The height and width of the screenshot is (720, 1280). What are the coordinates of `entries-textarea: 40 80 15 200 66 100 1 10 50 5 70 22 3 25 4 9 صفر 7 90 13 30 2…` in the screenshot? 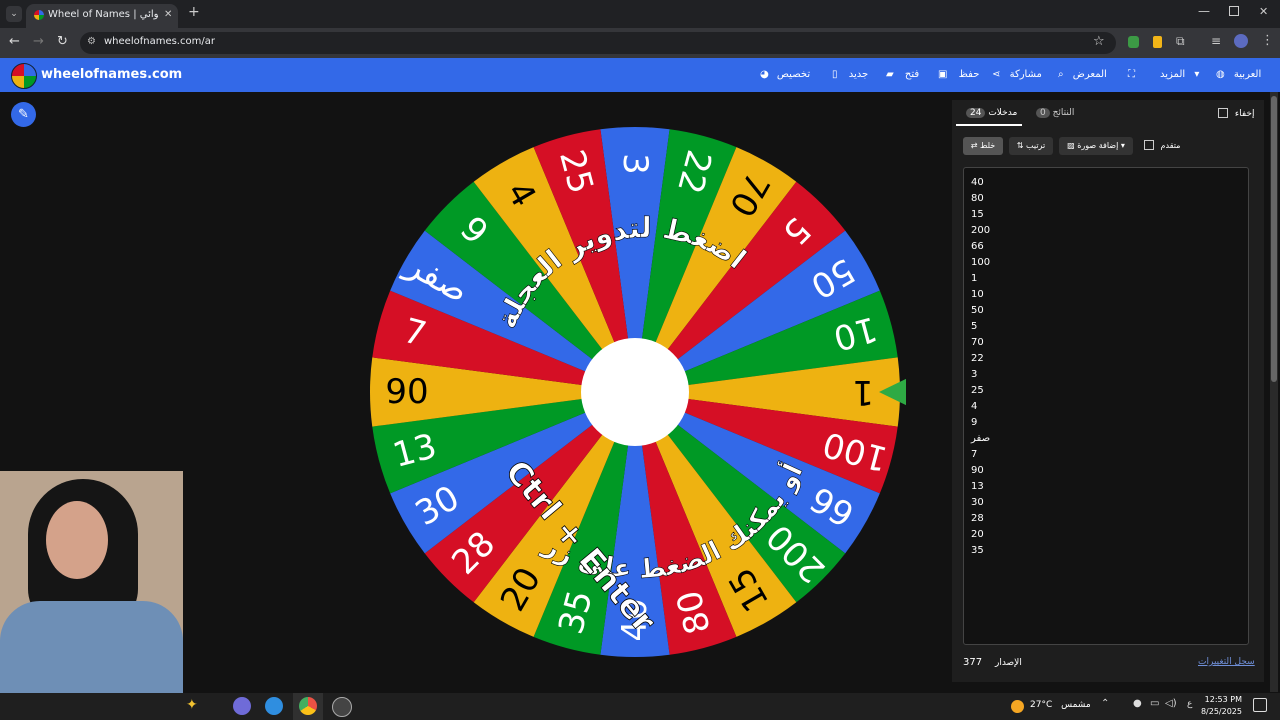 It's located at (1106, 406).